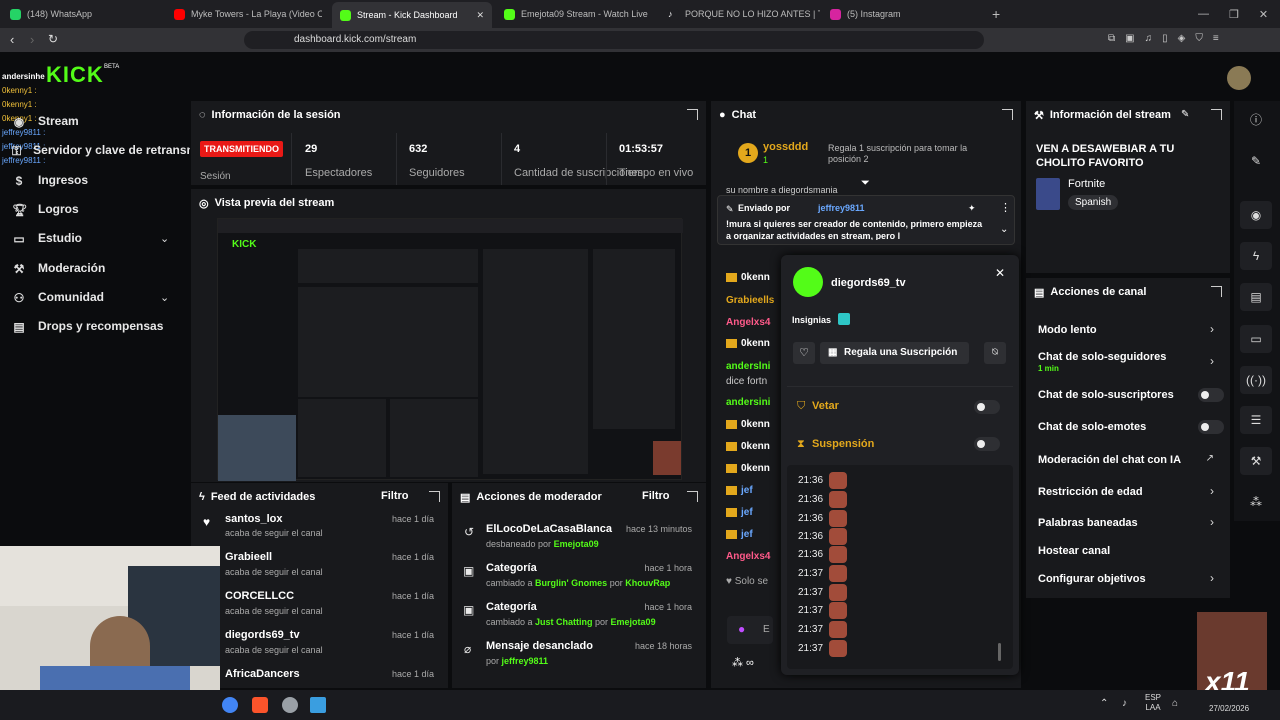  I want to click on user-card-username: diegords69_tv, so click(868, 283).